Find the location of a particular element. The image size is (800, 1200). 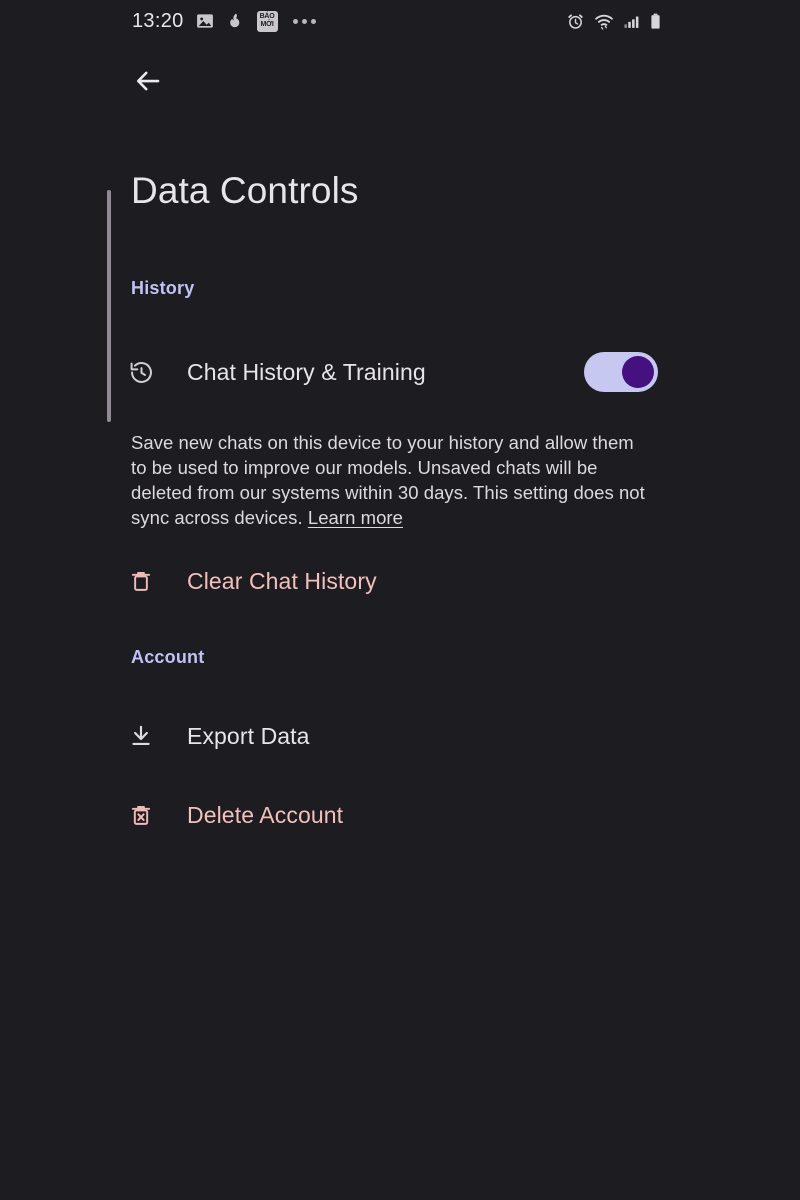

row-export-data: Export Data is located at coordinates (219, 736).